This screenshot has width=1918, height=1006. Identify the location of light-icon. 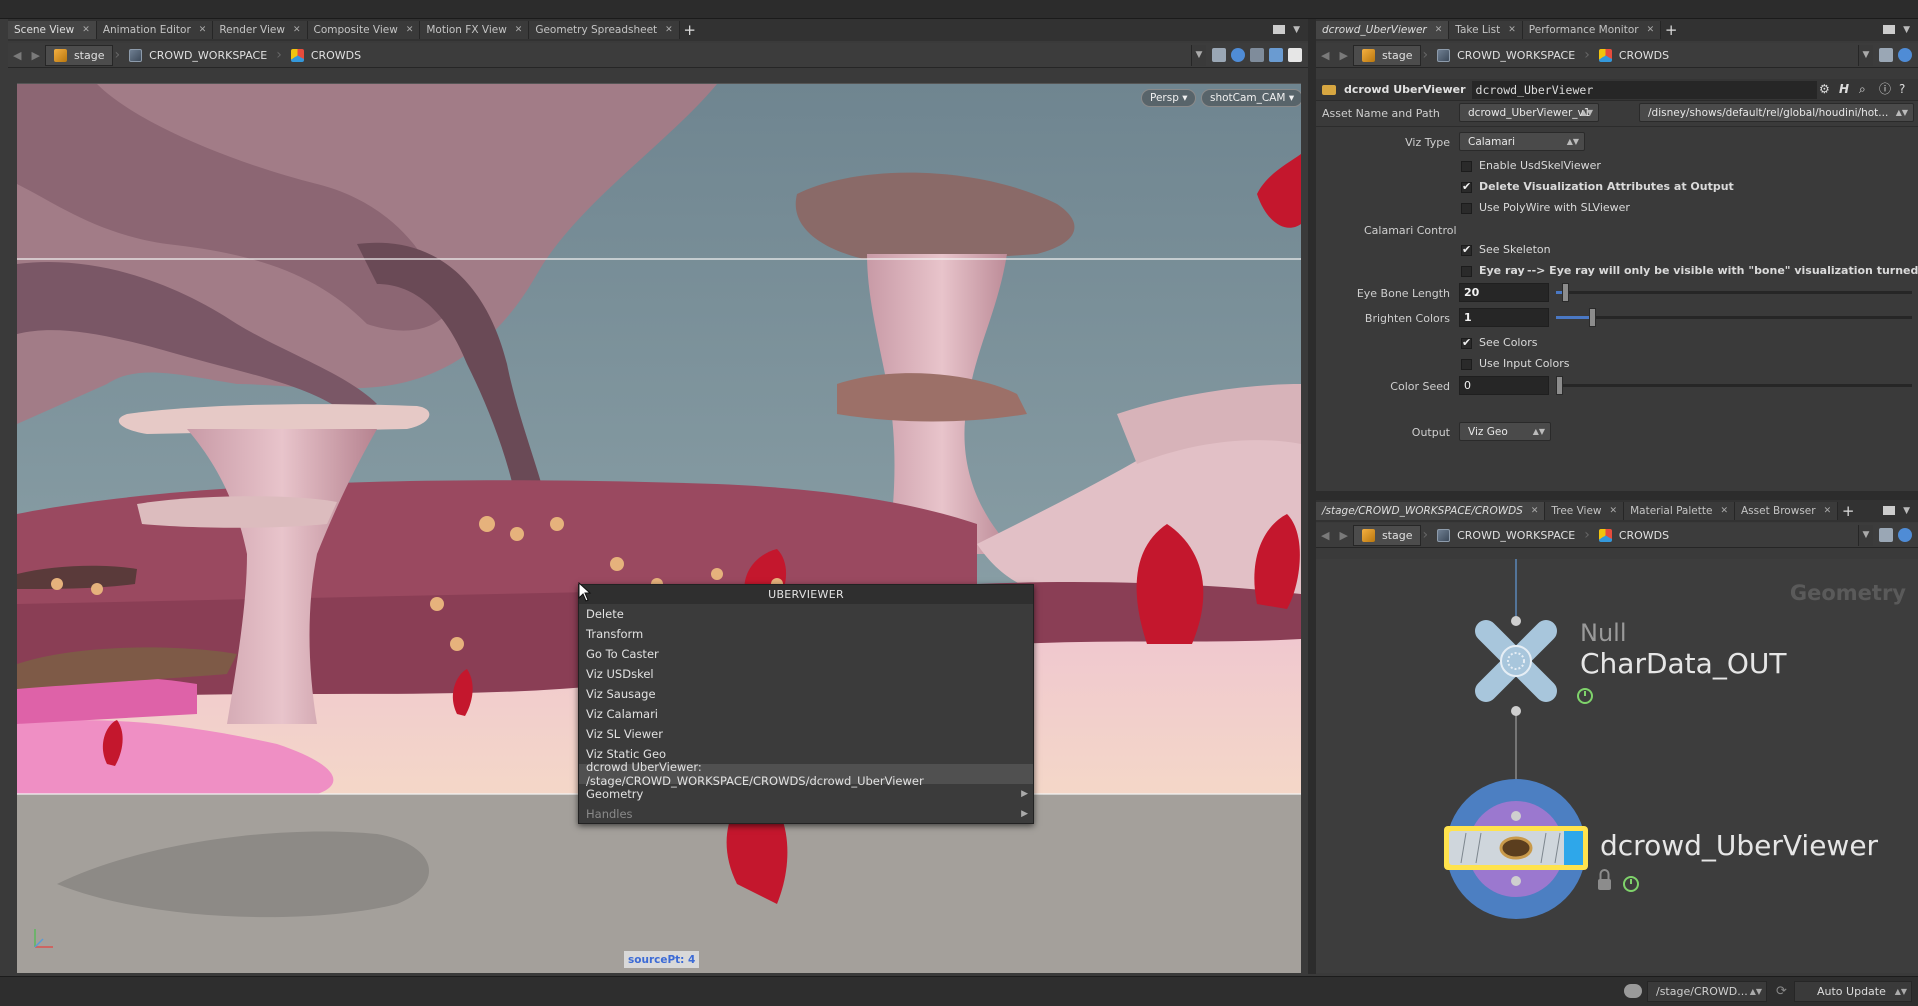
(1276, 55).